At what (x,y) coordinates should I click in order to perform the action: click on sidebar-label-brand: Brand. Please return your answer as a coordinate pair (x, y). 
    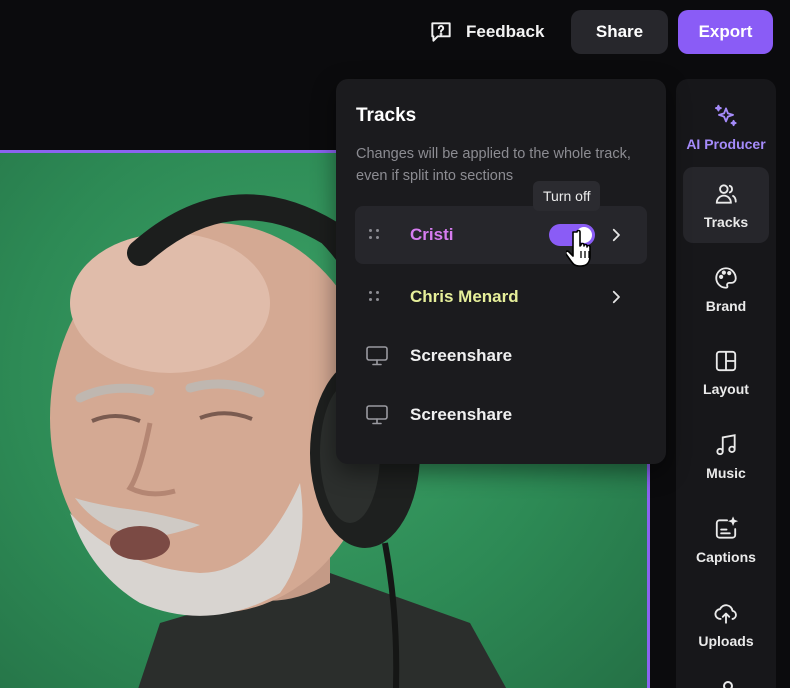
    Looking at the image, I should click on (726, 305).